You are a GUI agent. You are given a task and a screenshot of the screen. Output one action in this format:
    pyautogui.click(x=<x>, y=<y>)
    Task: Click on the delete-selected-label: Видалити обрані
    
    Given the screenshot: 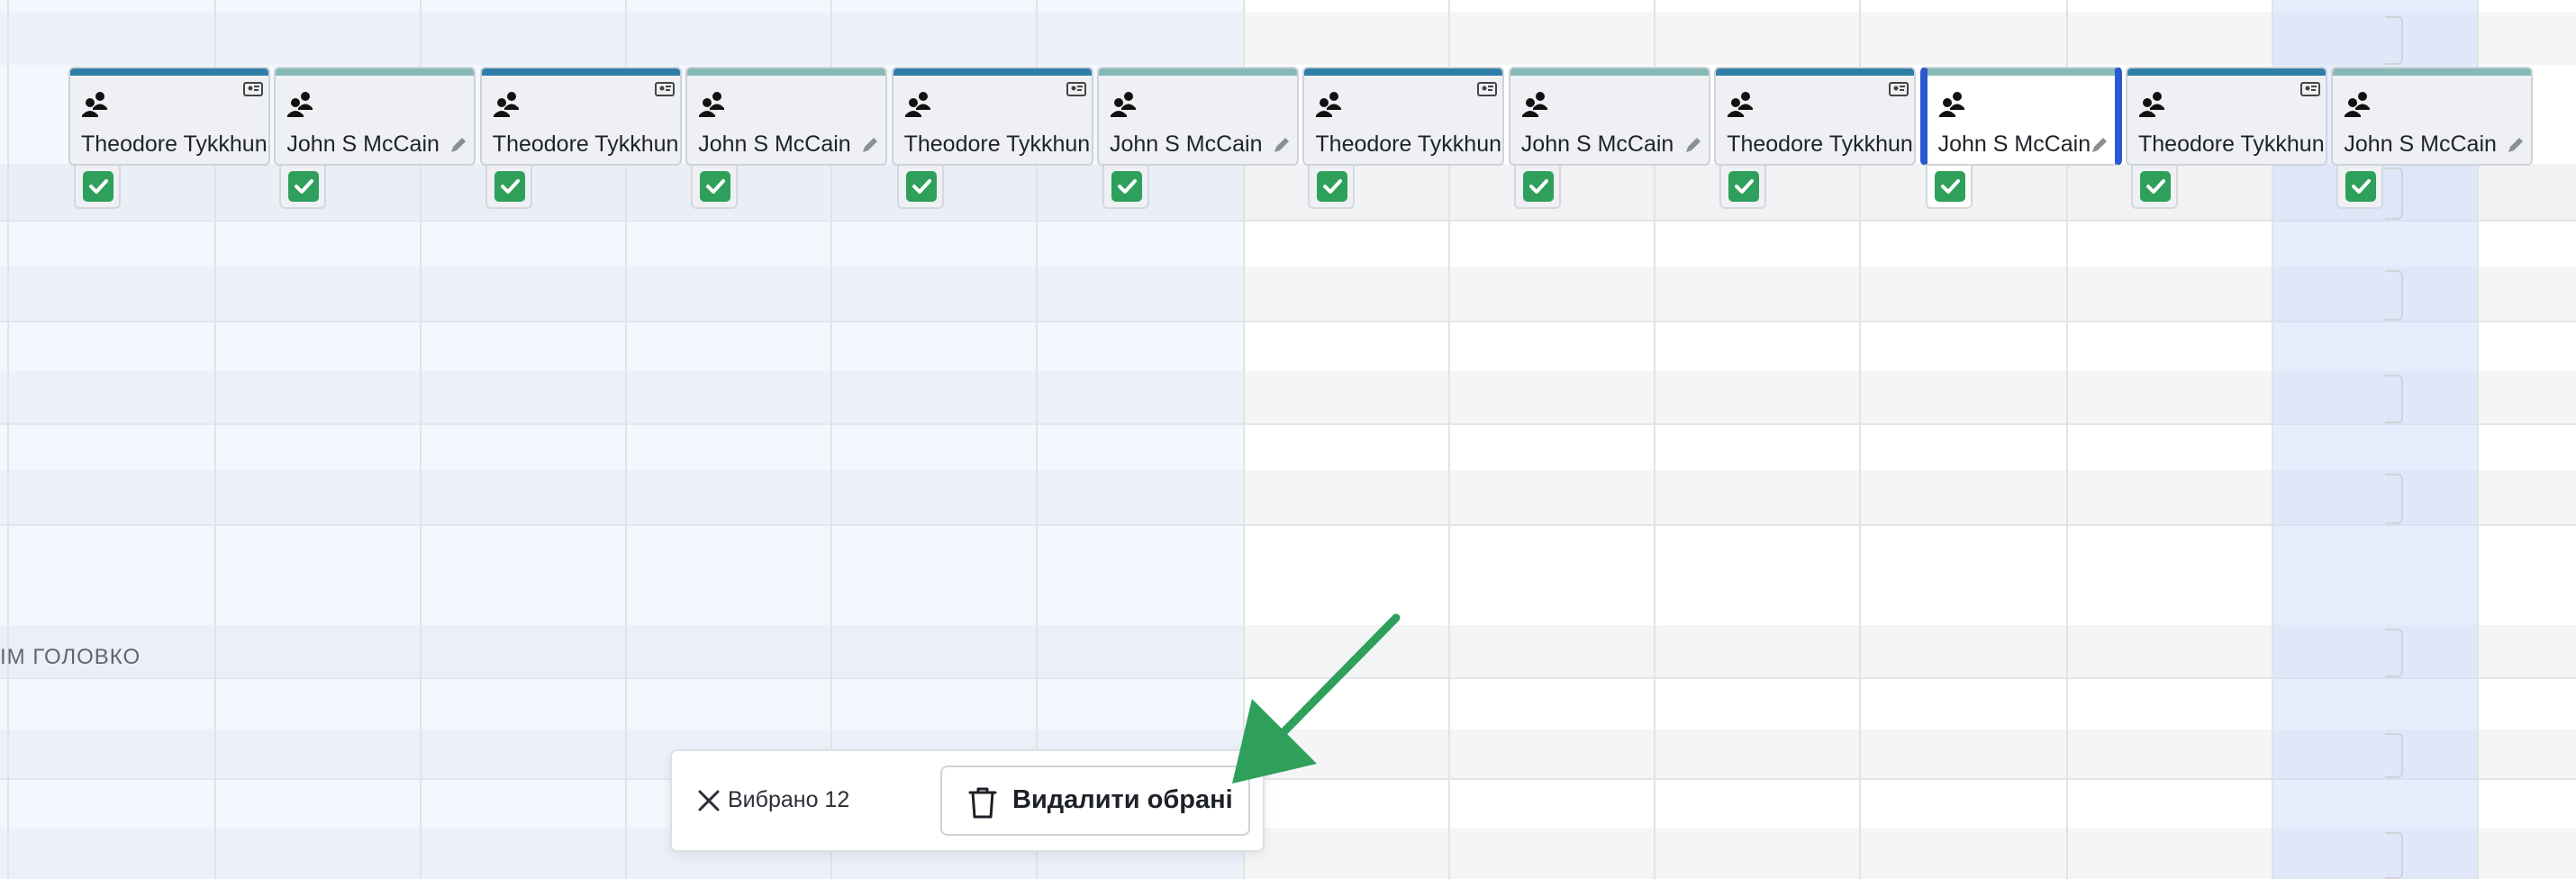 What is the action you would take?
    pyautogui.click(x=1122, y=799)
    